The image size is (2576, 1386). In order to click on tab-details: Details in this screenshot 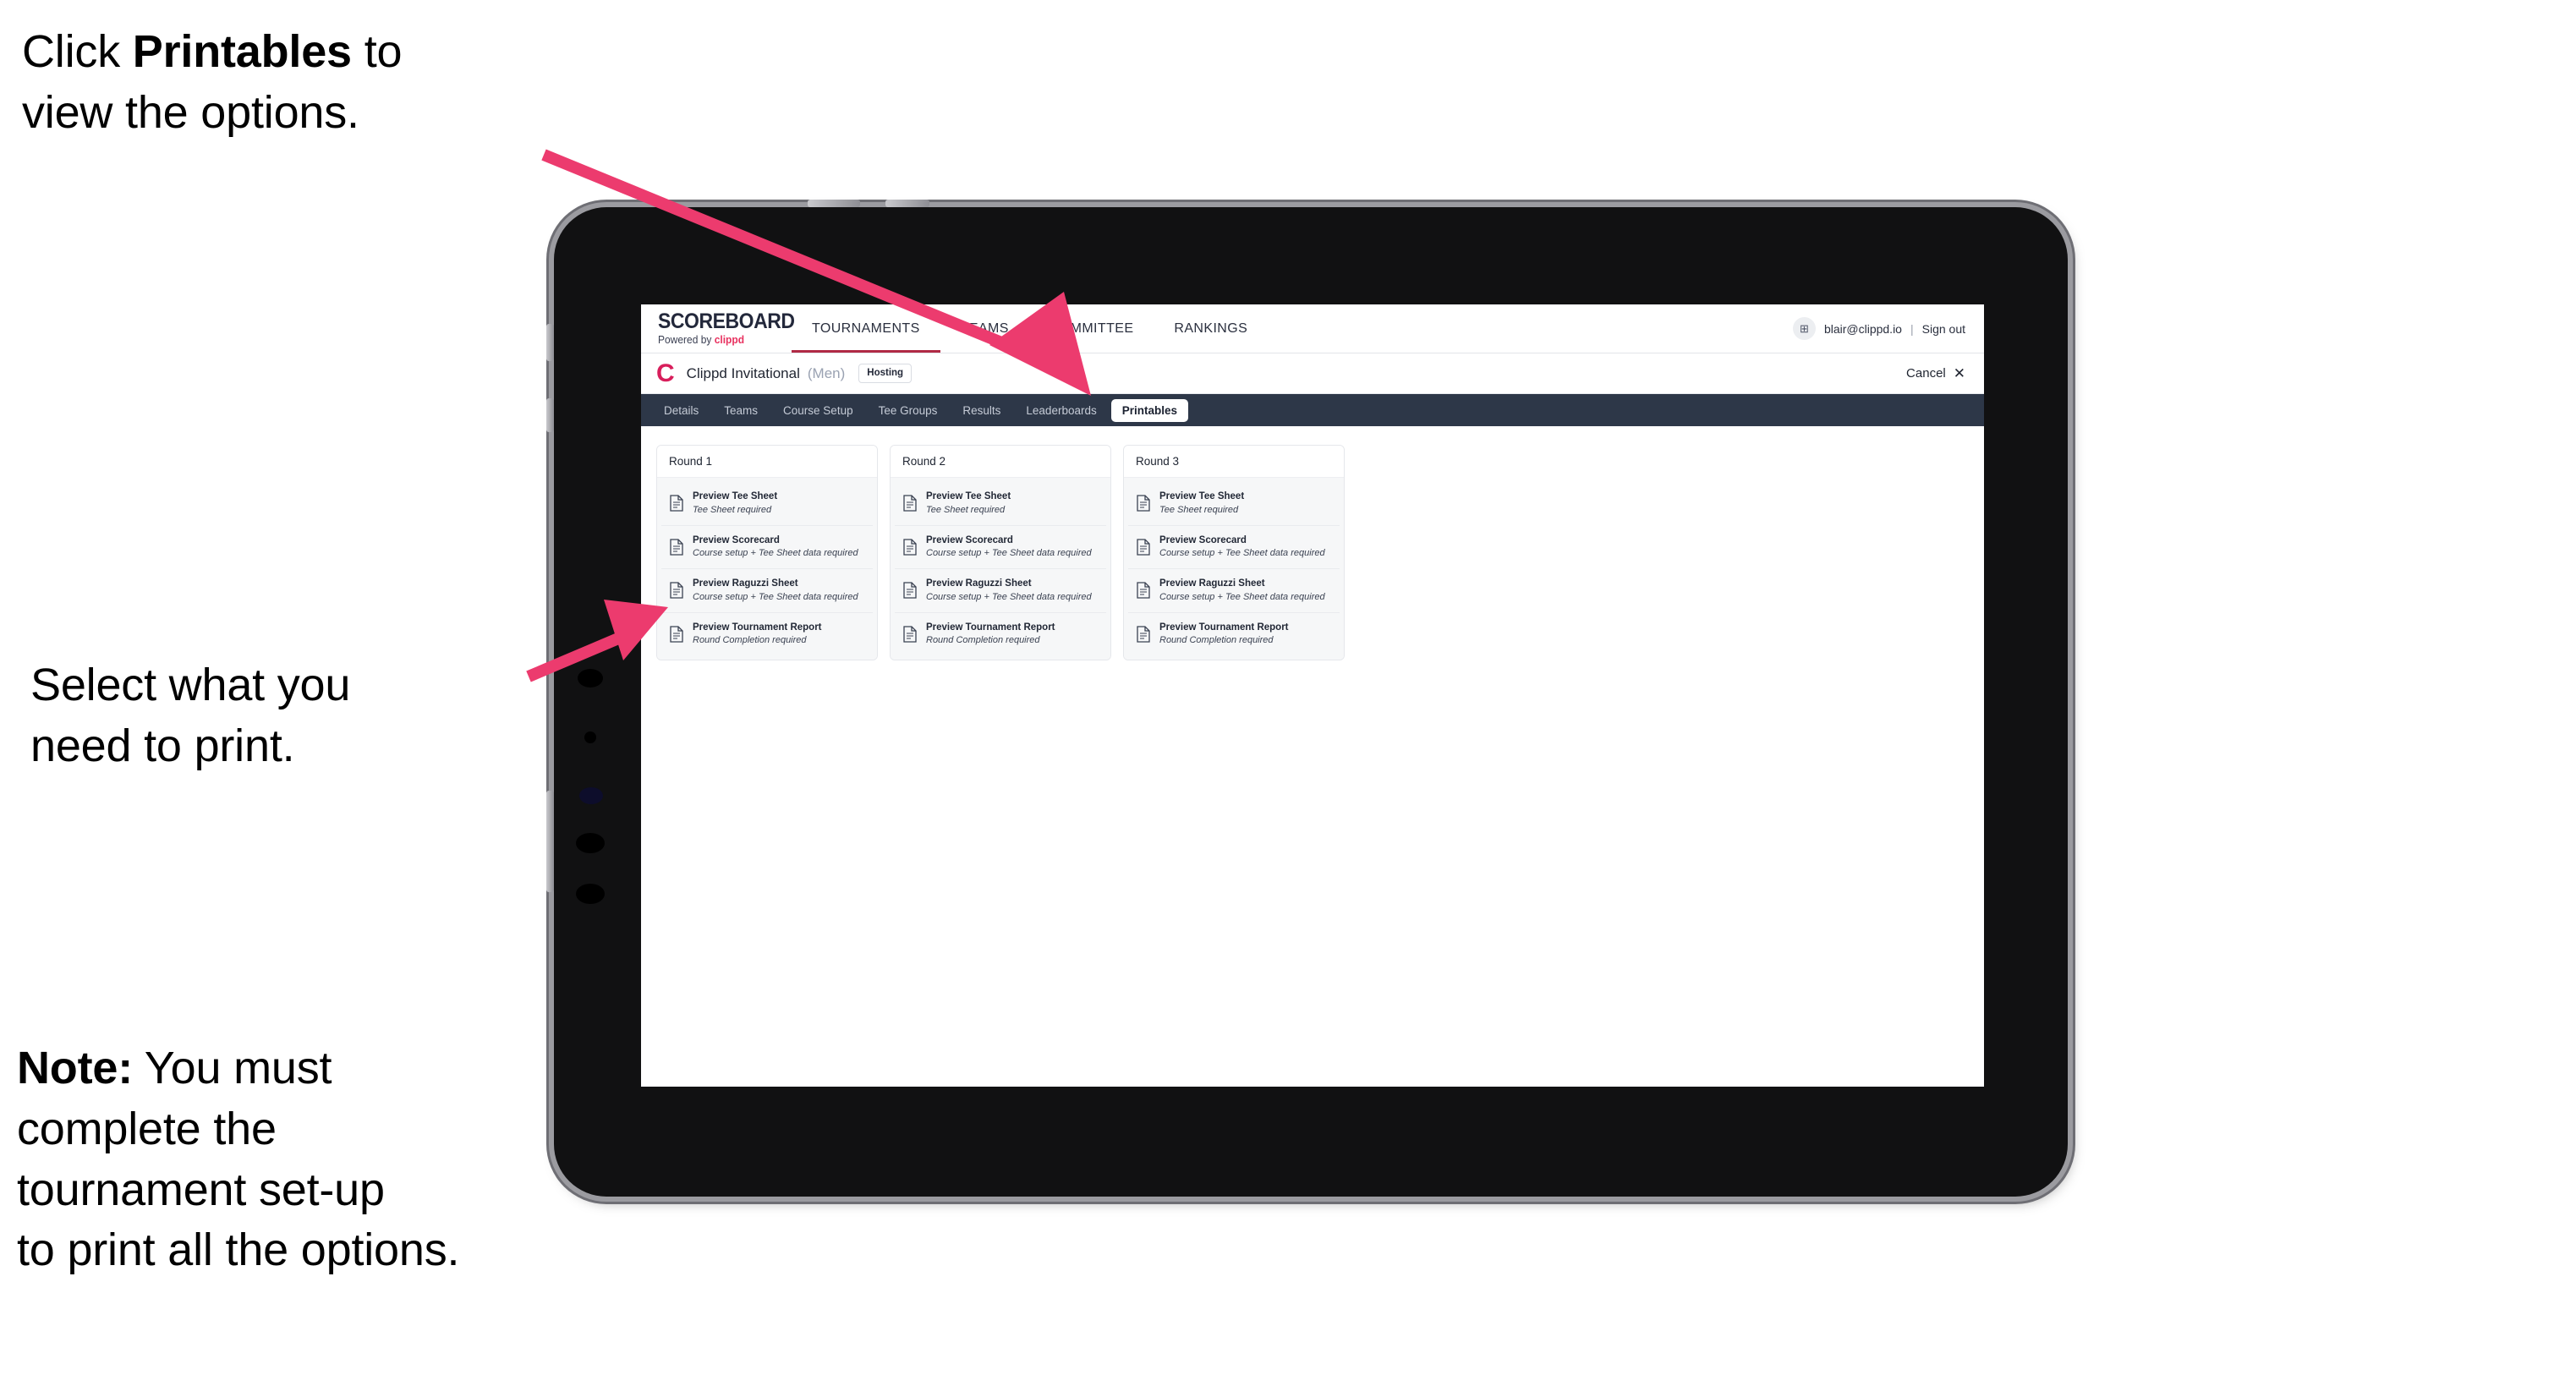, I will do `click(681, 410)`.